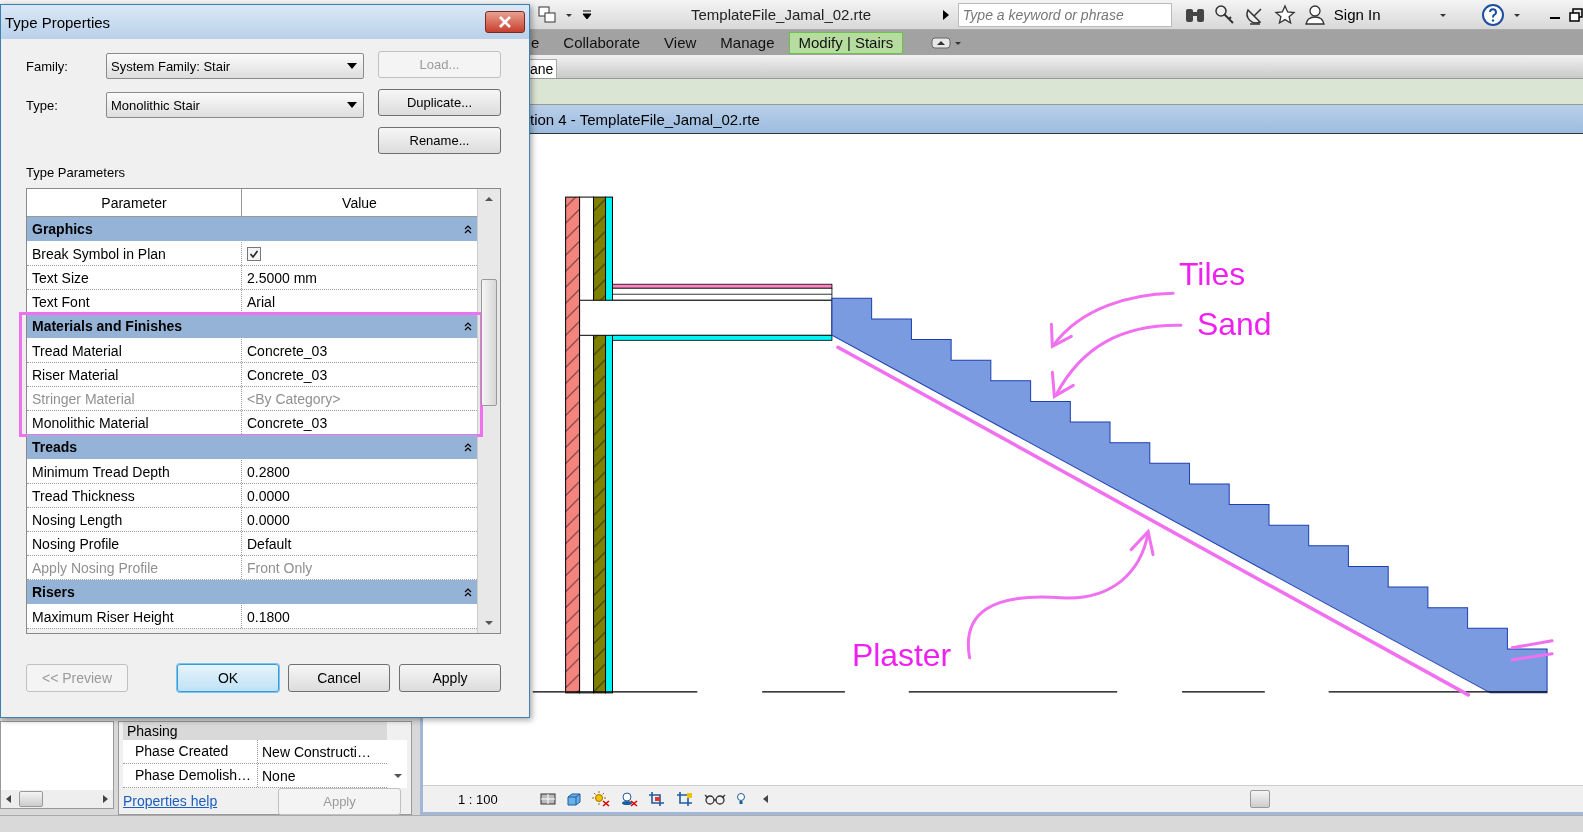 This screenshot has height=832, width=1583. I want to click on ribbon-tab: Modify | Stairs, so click(846, 42).